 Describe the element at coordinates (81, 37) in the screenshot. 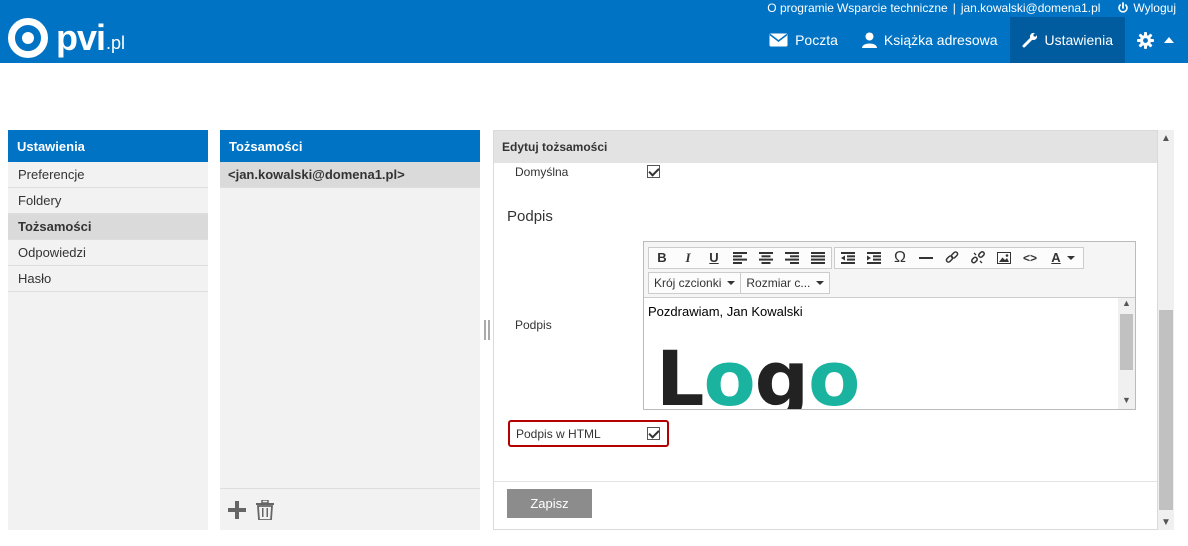

I see `logo-text: pvi` at that location.